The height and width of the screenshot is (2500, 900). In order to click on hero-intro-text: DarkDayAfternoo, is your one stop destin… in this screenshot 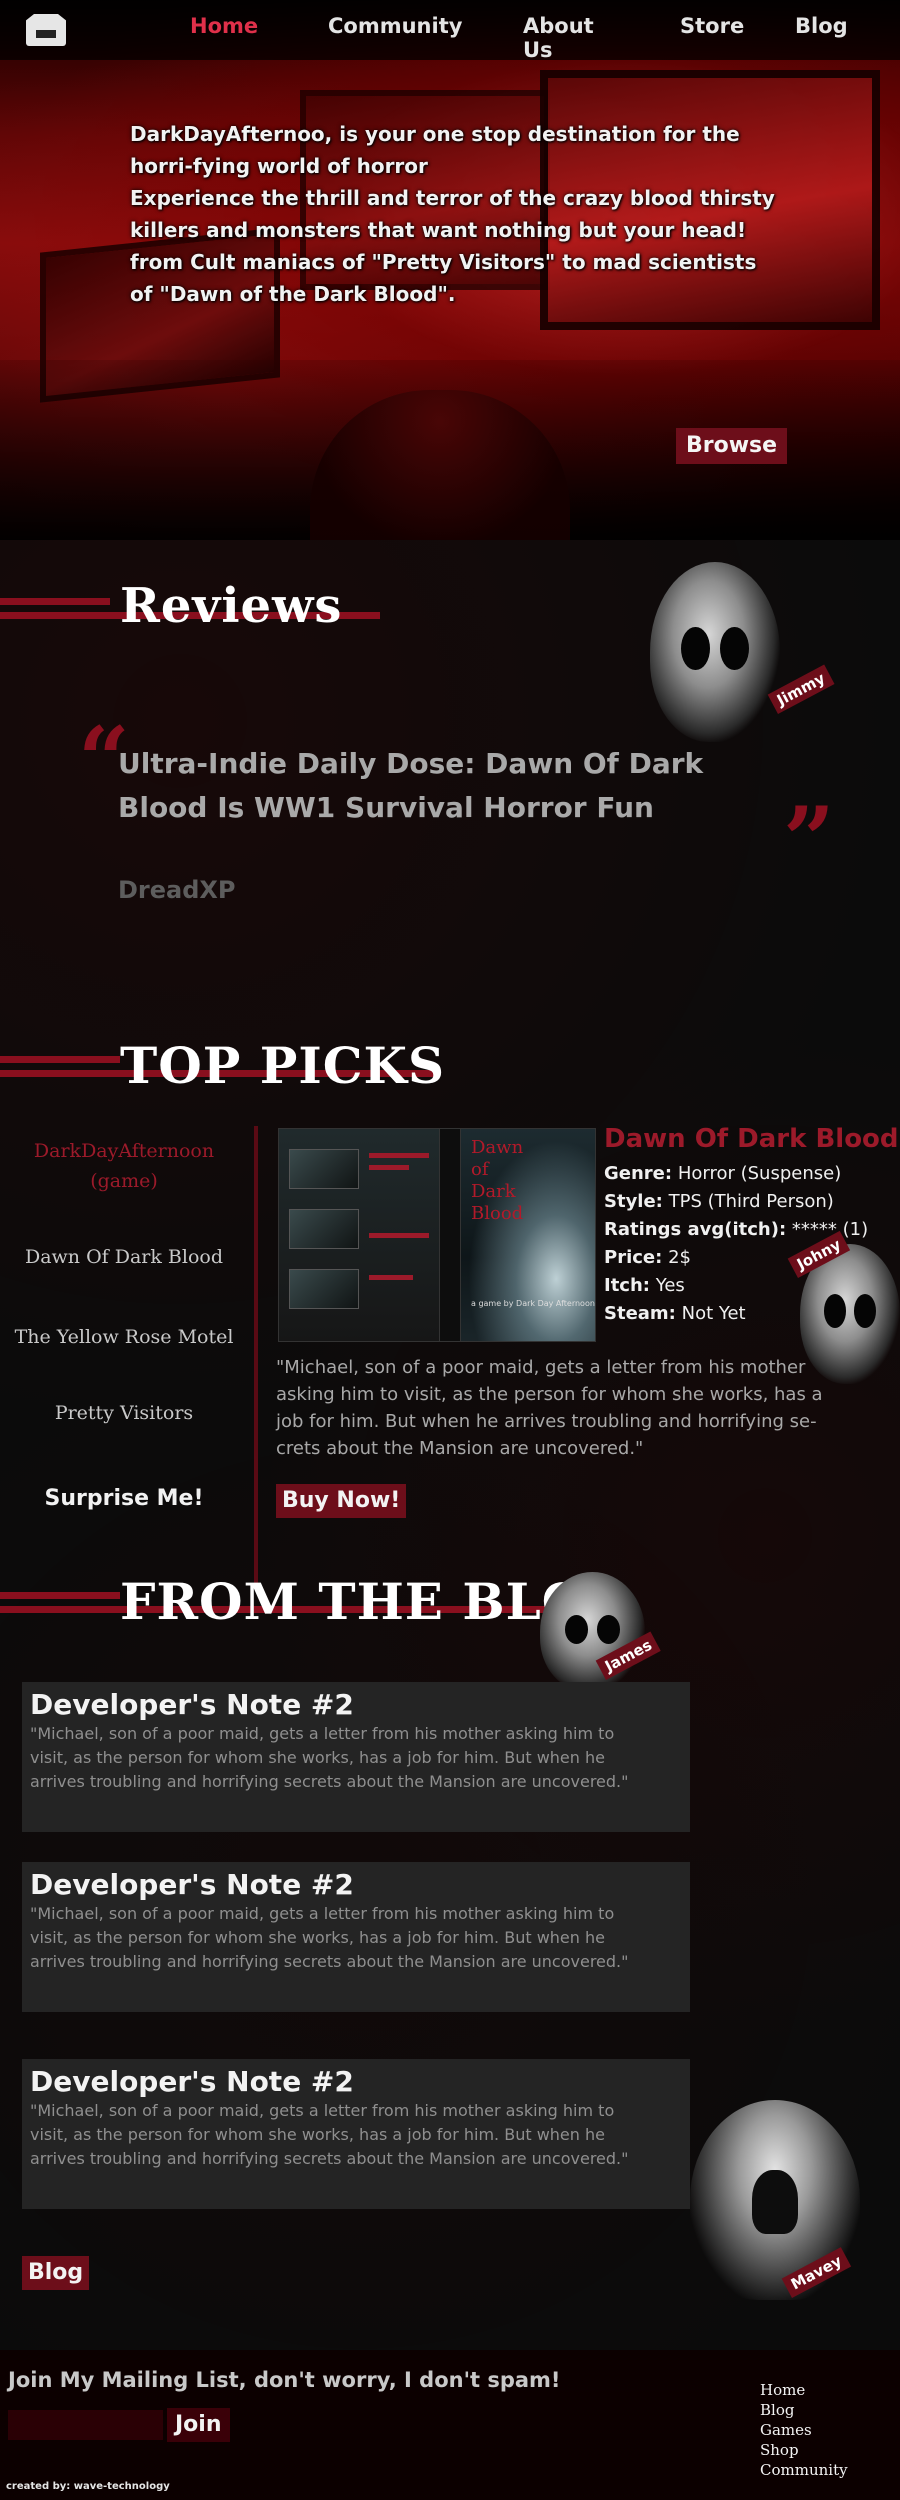, I will do `click(455, 214)`.